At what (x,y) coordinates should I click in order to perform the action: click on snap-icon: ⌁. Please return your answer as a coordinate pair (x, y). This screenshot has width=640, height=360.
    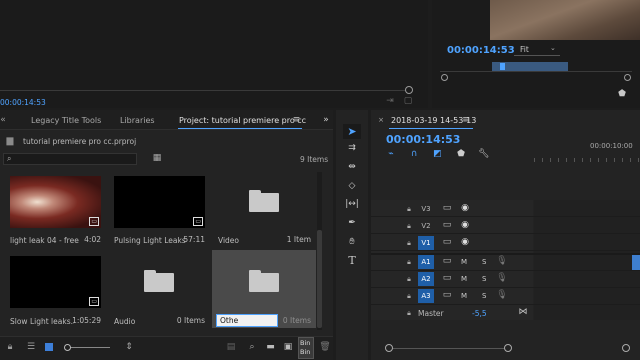
    Looking at the image, I should click on (391, 154).